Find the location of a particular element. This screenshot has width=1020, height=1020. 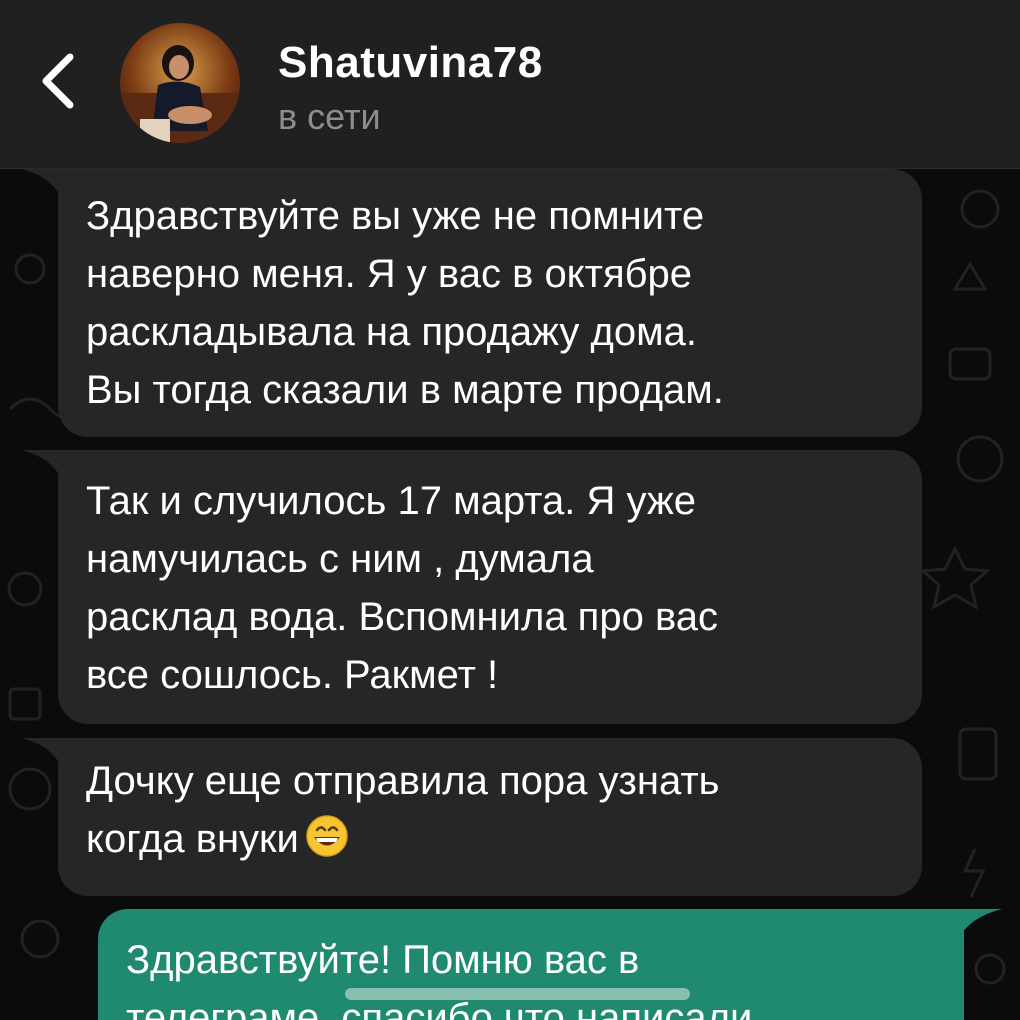

contact-status: в сети is located at coordinates (329, 116).